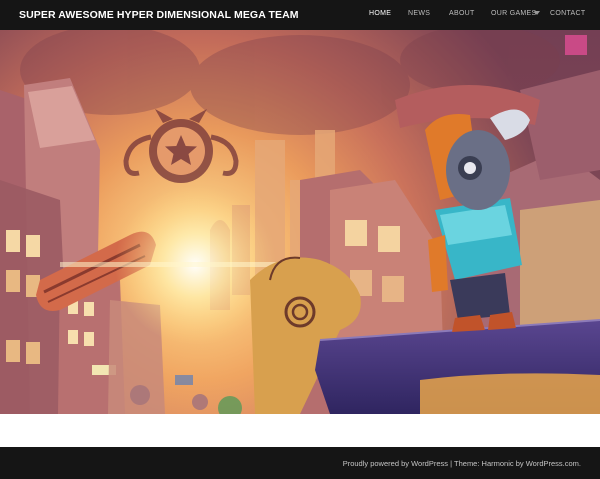  Describe the element at coordinates (395, 463) in the screenshot. I see `footer-powered-link: Proudly powered by WordPress` at that location.